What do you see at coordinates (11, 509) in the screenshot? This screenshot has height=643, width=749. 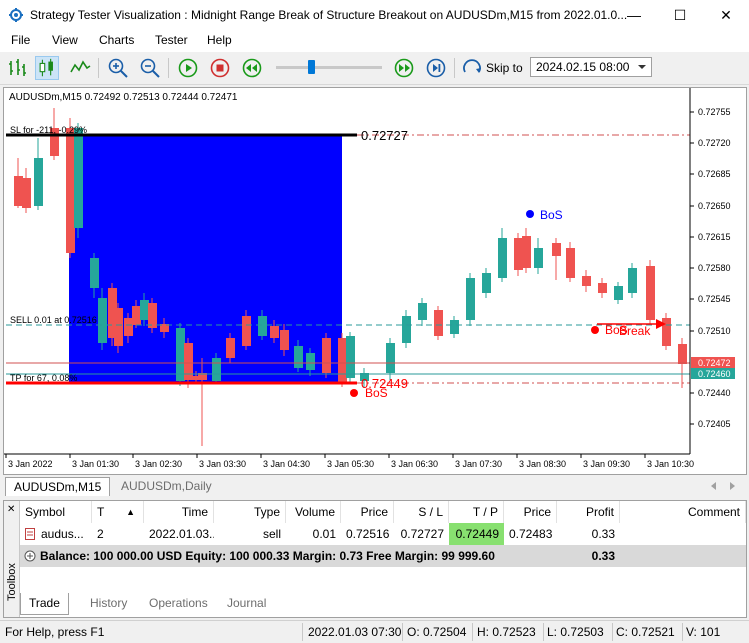 I see `toolbox-close-icon: ✕` at bounding box center [11, 509].